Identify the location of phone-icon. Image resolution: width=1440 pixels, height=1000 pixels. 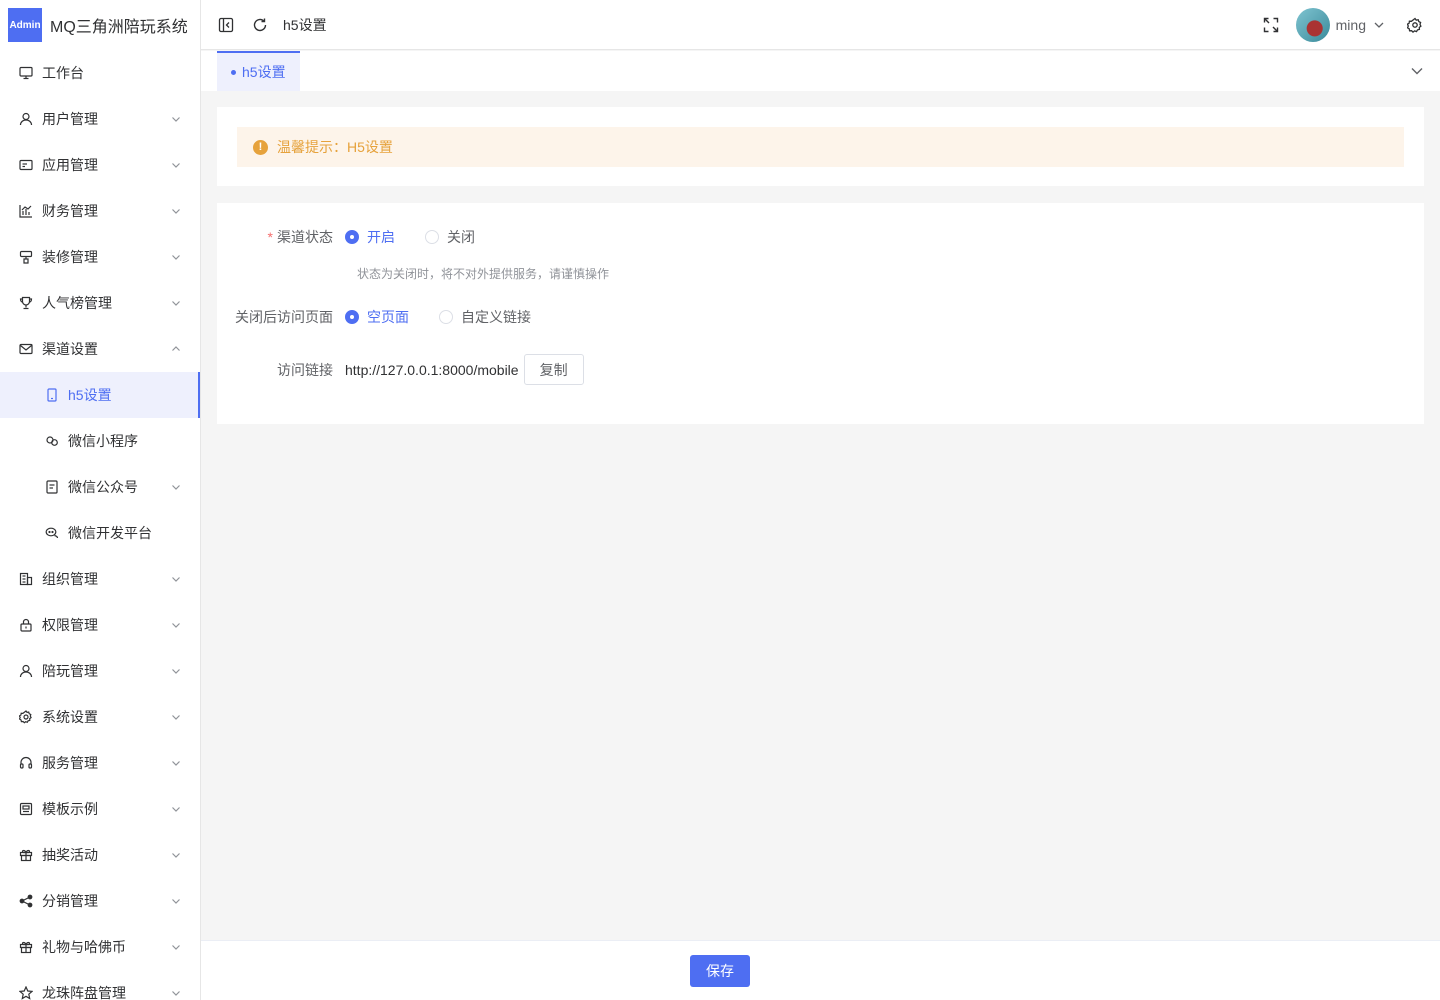
(52, 395).